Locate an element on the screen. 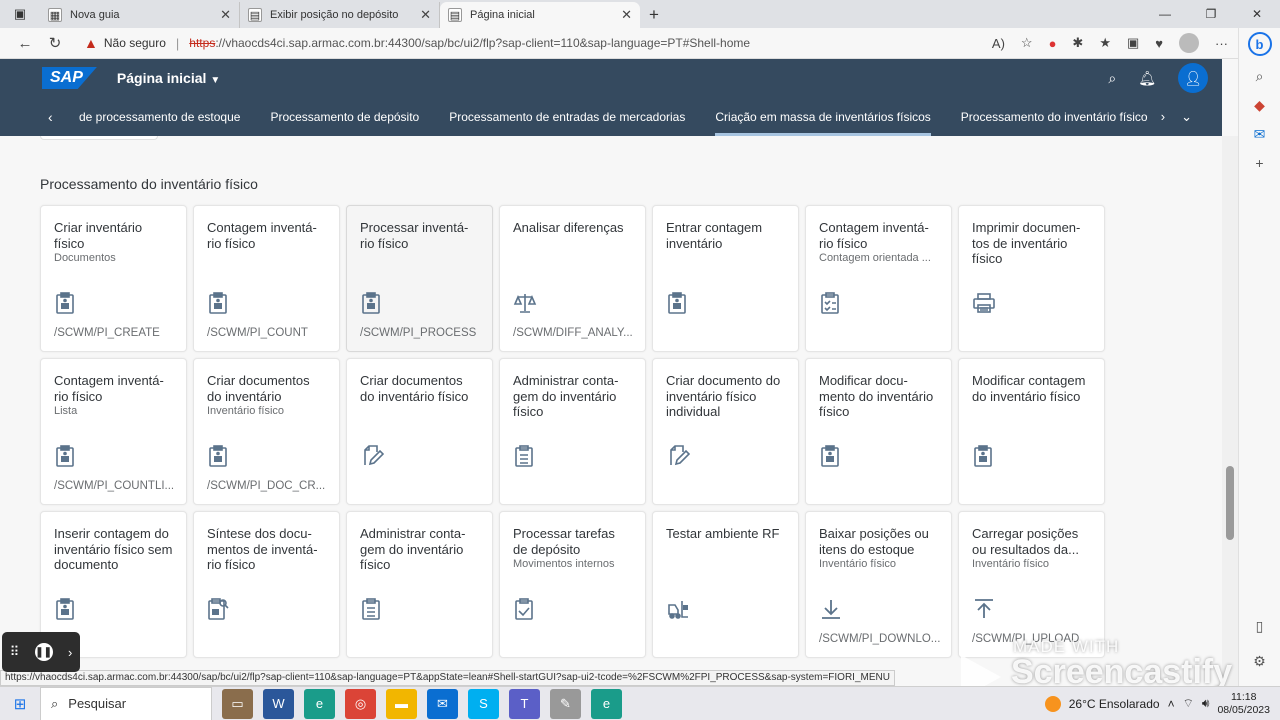 The height and width of the screenshot is (720, 1280). pause-icon: ❚❚ is located at coordinates (43, 652).